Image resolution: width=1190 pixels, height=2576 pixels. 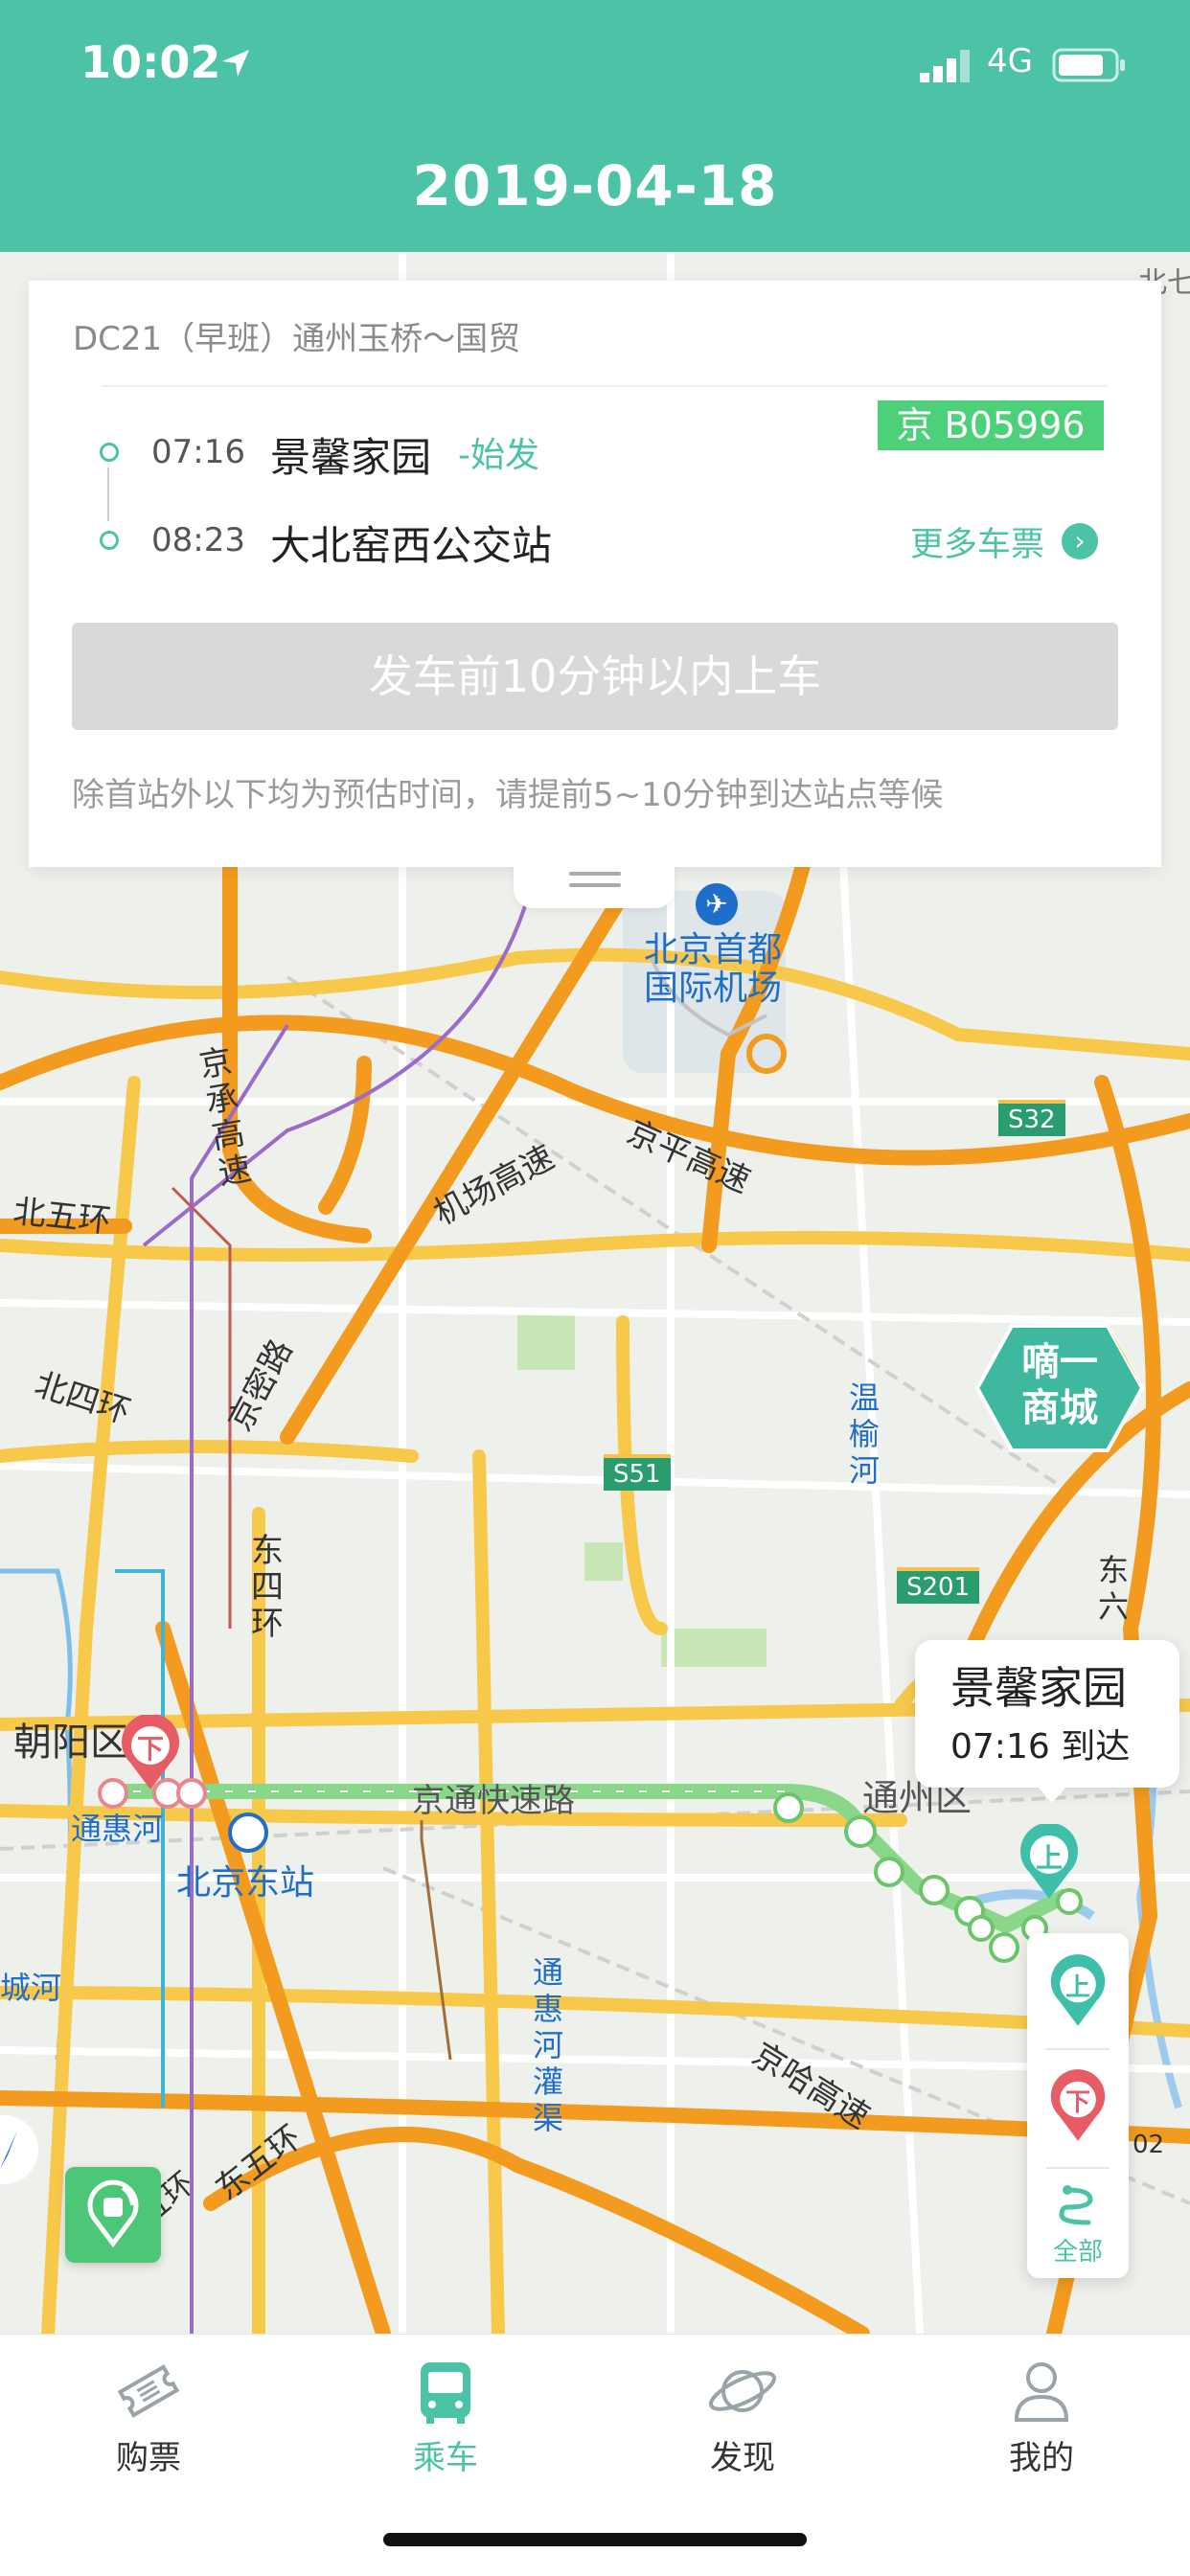 What do you see at coordinates (938, 1585) in the screenshot?
I see `s201-shield: S201` at bounding box center [938, 1585].